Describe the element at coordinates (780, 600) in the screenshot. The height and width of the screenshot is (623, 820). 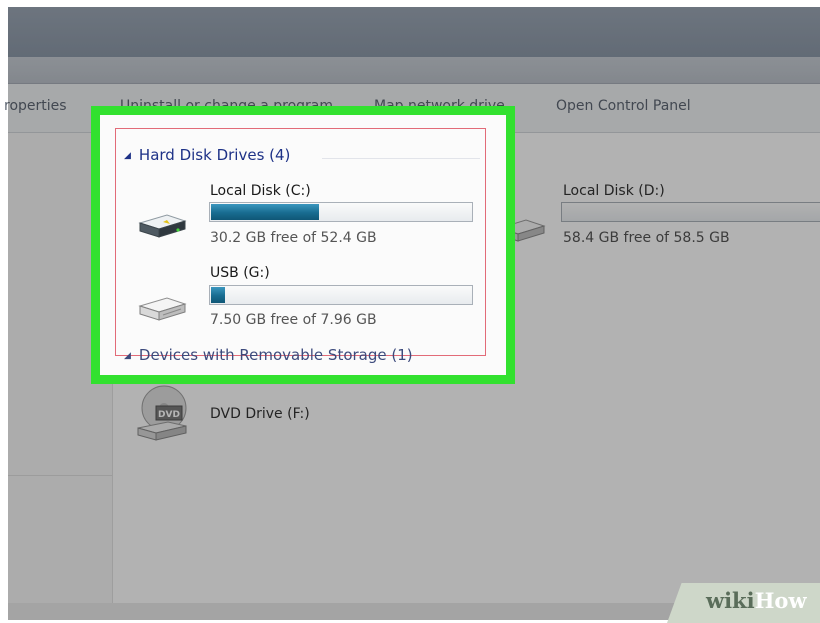
I see `watermark-how: How` at that location.